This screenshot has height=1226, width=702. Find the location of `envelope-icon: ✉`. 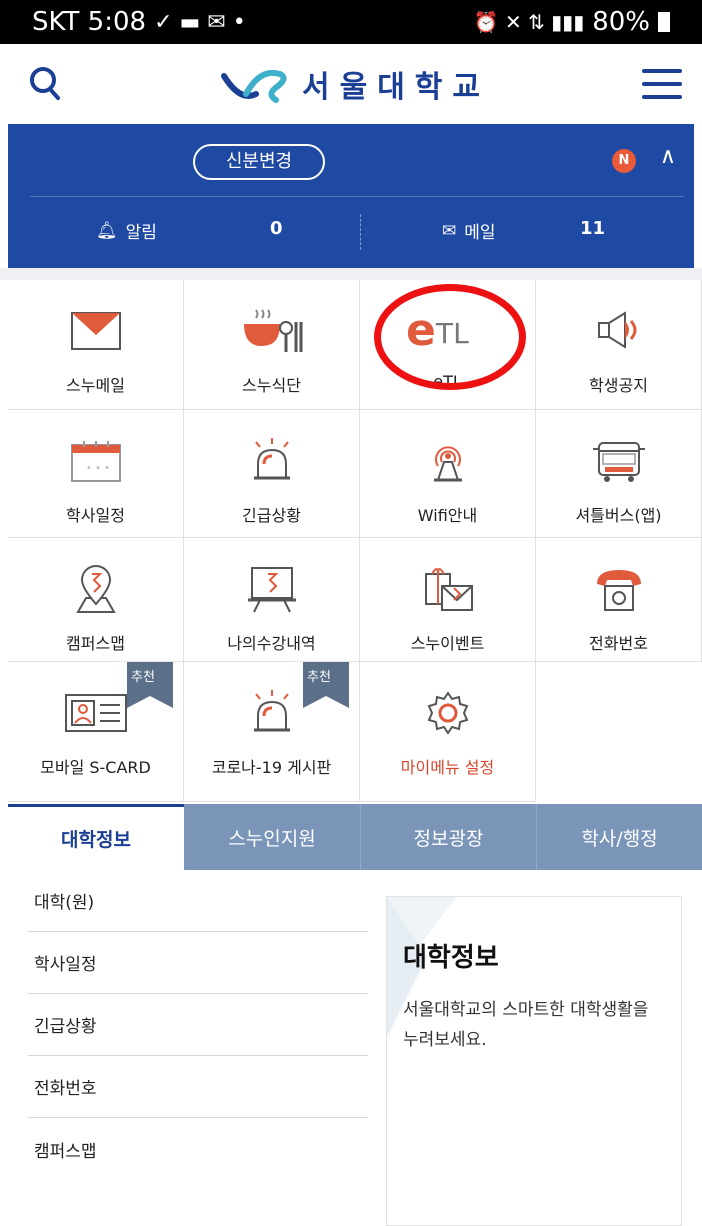

envelope-icon: ✉ is located at coordinates (449, 230).